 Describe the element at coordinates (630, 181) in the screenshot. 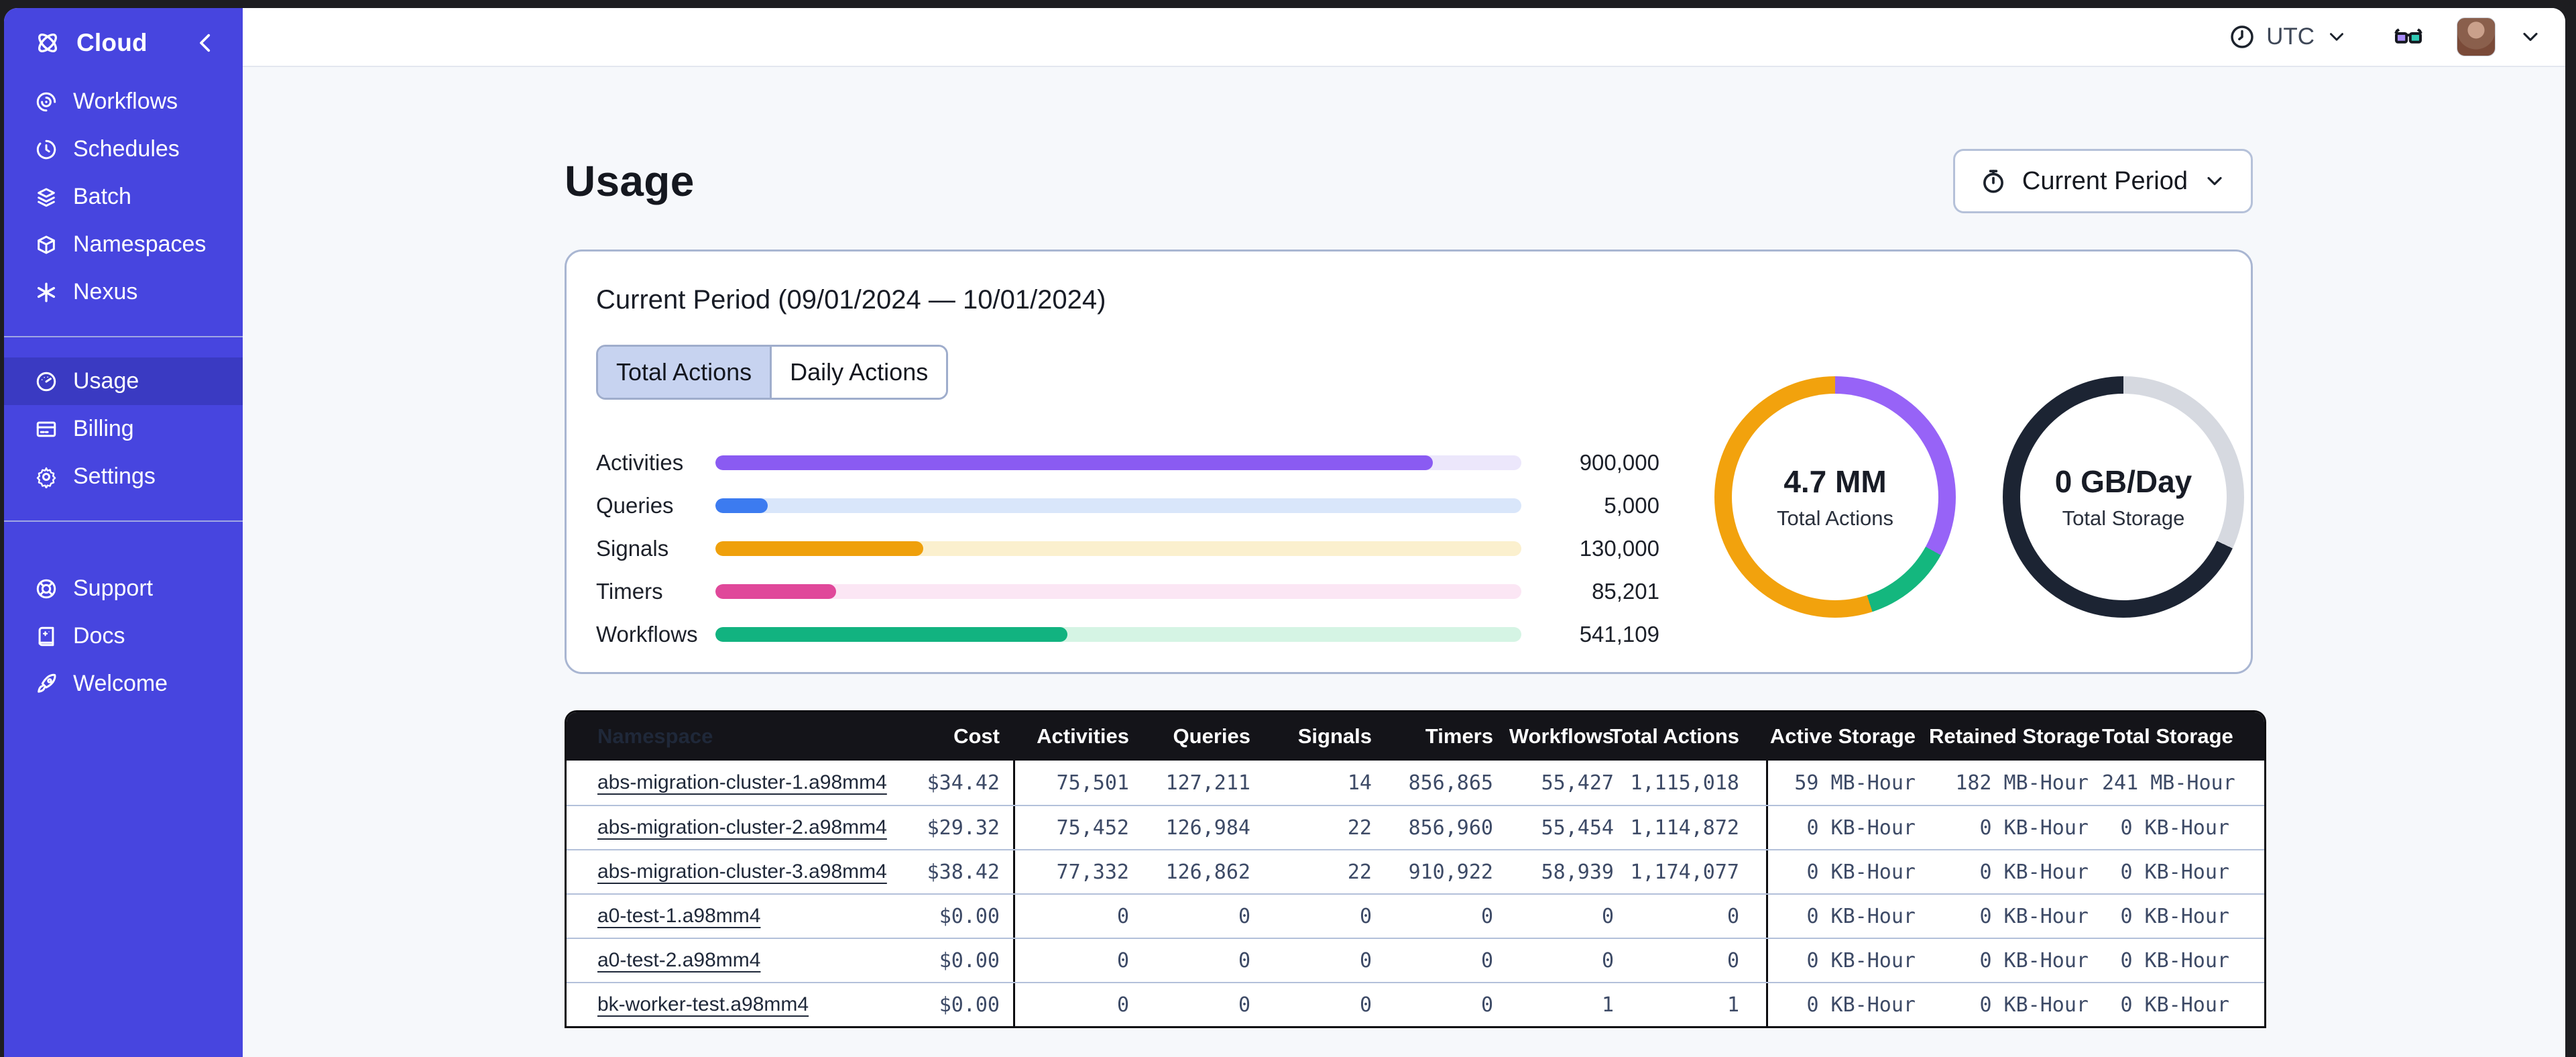

I see `page-title: Usage` at that location.